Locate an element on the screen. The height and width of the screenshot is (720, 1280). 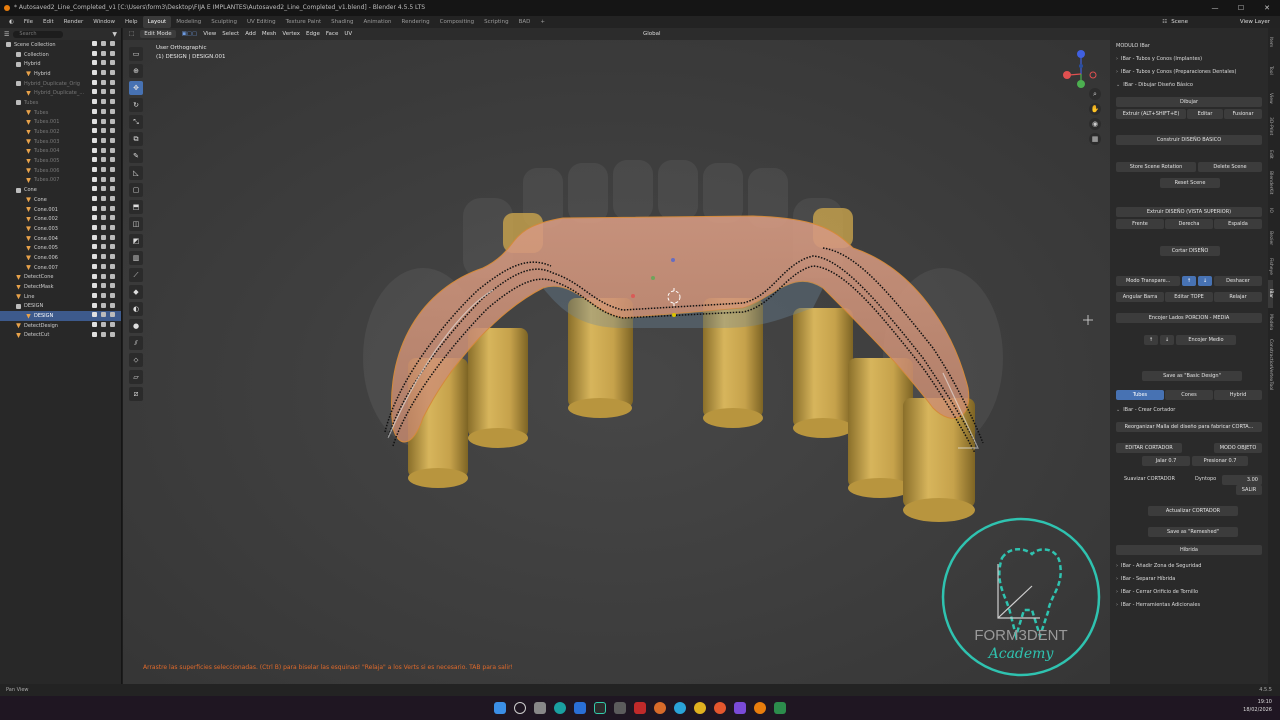
photos-icon is located at coordinates (620, 708).